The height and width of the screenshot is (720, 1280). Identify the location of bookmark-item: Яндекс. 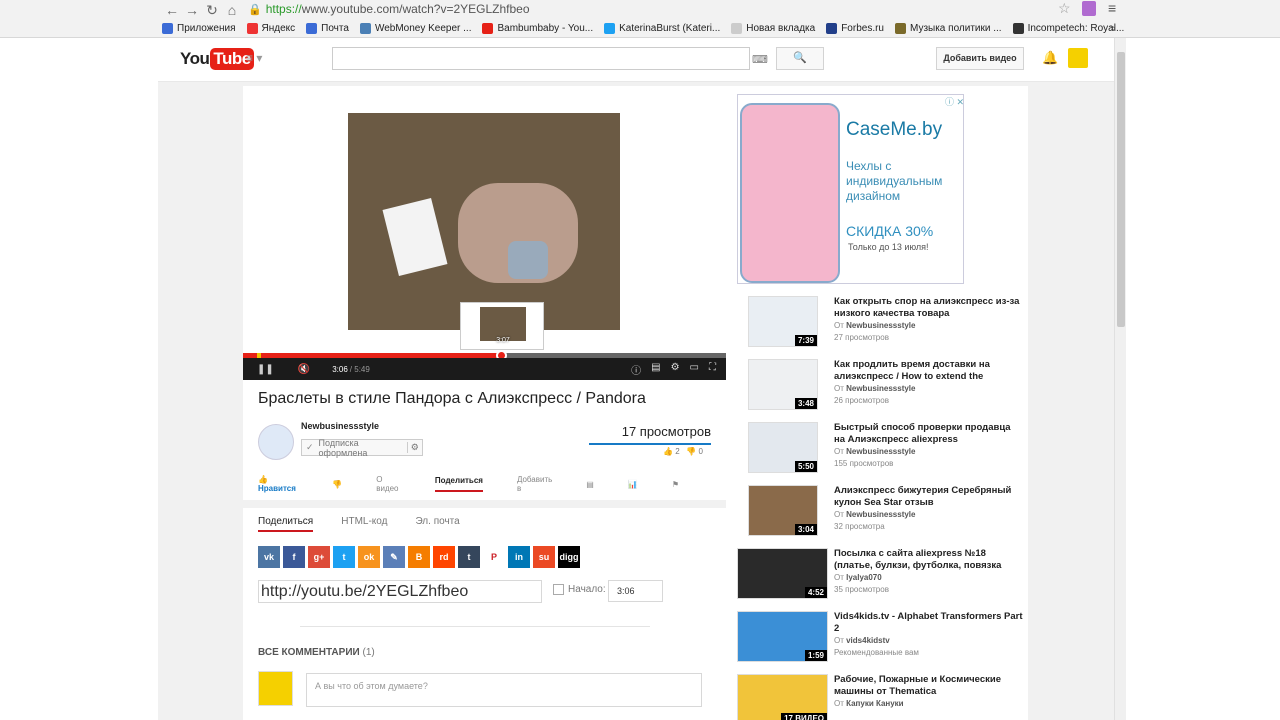
(270, 28).